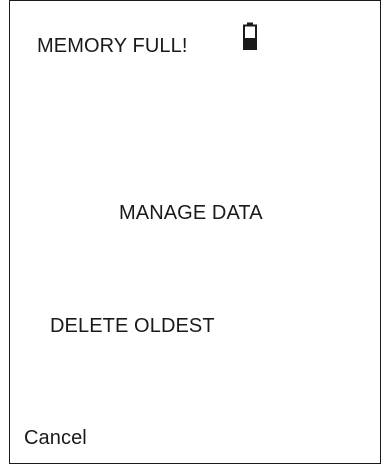 The width and height of the screenshot is (386, 469). Describe the element at coordinates (250, 36) in the screenshot. I see `battery-low-icon` at that location.